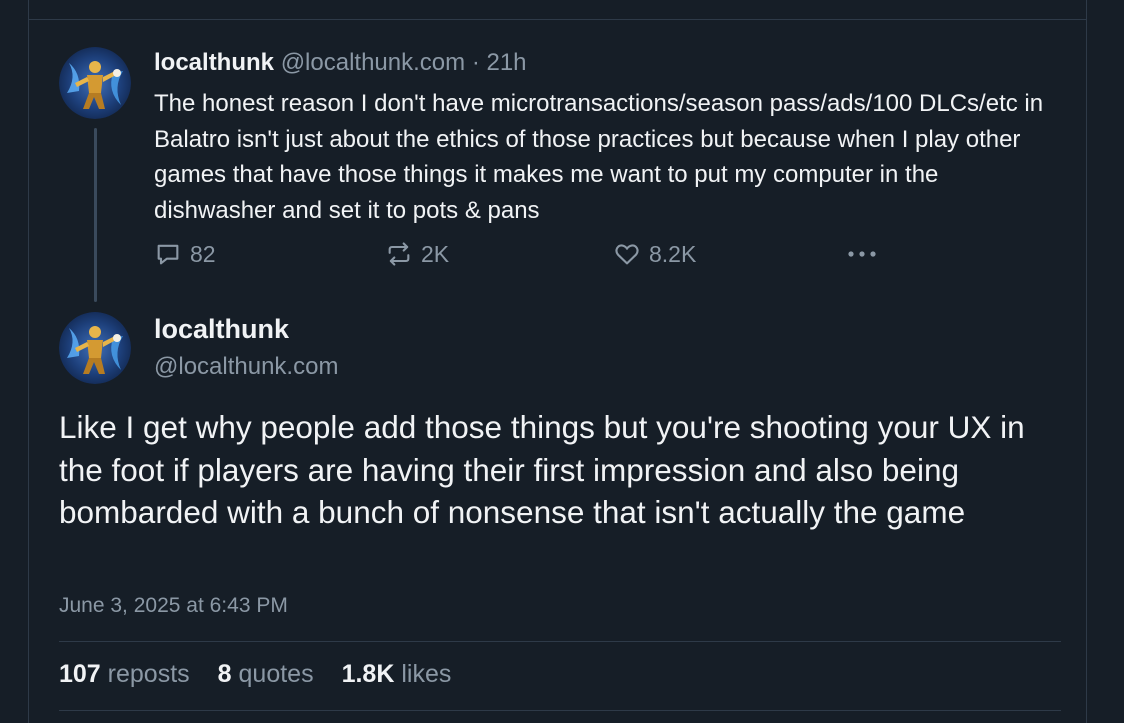 The image size is (1124, 723). I want to click on like-button: 8.2K, so click(654, 254).